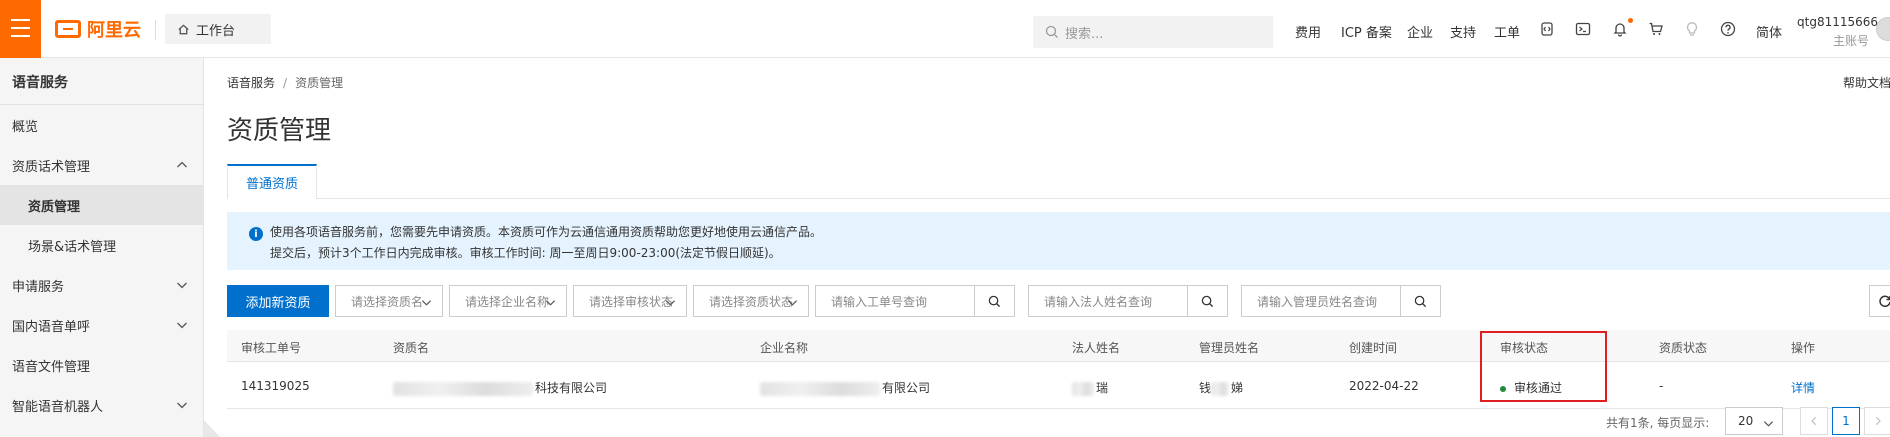 The height and width of the screenshot is (437, 1890). I want to click on language-switch: 简体, so click(1769, 31).